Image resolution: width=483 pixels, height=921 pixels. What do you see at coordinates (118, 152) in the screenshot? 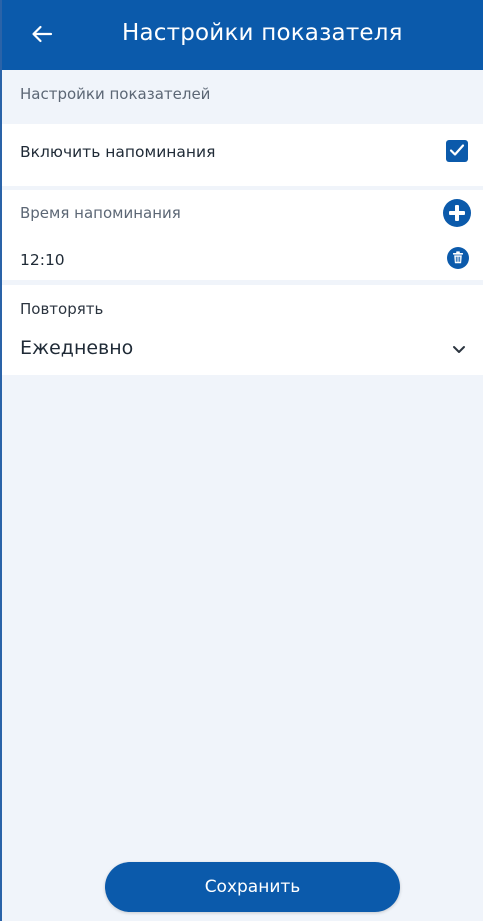
I see `reminders-label: Включить напоминания` at bounding box center [118, 152].